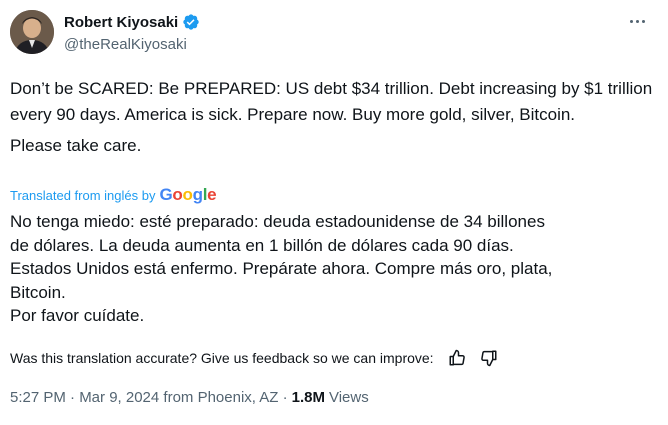  I want to click on more-options-button, so click(637, 21).